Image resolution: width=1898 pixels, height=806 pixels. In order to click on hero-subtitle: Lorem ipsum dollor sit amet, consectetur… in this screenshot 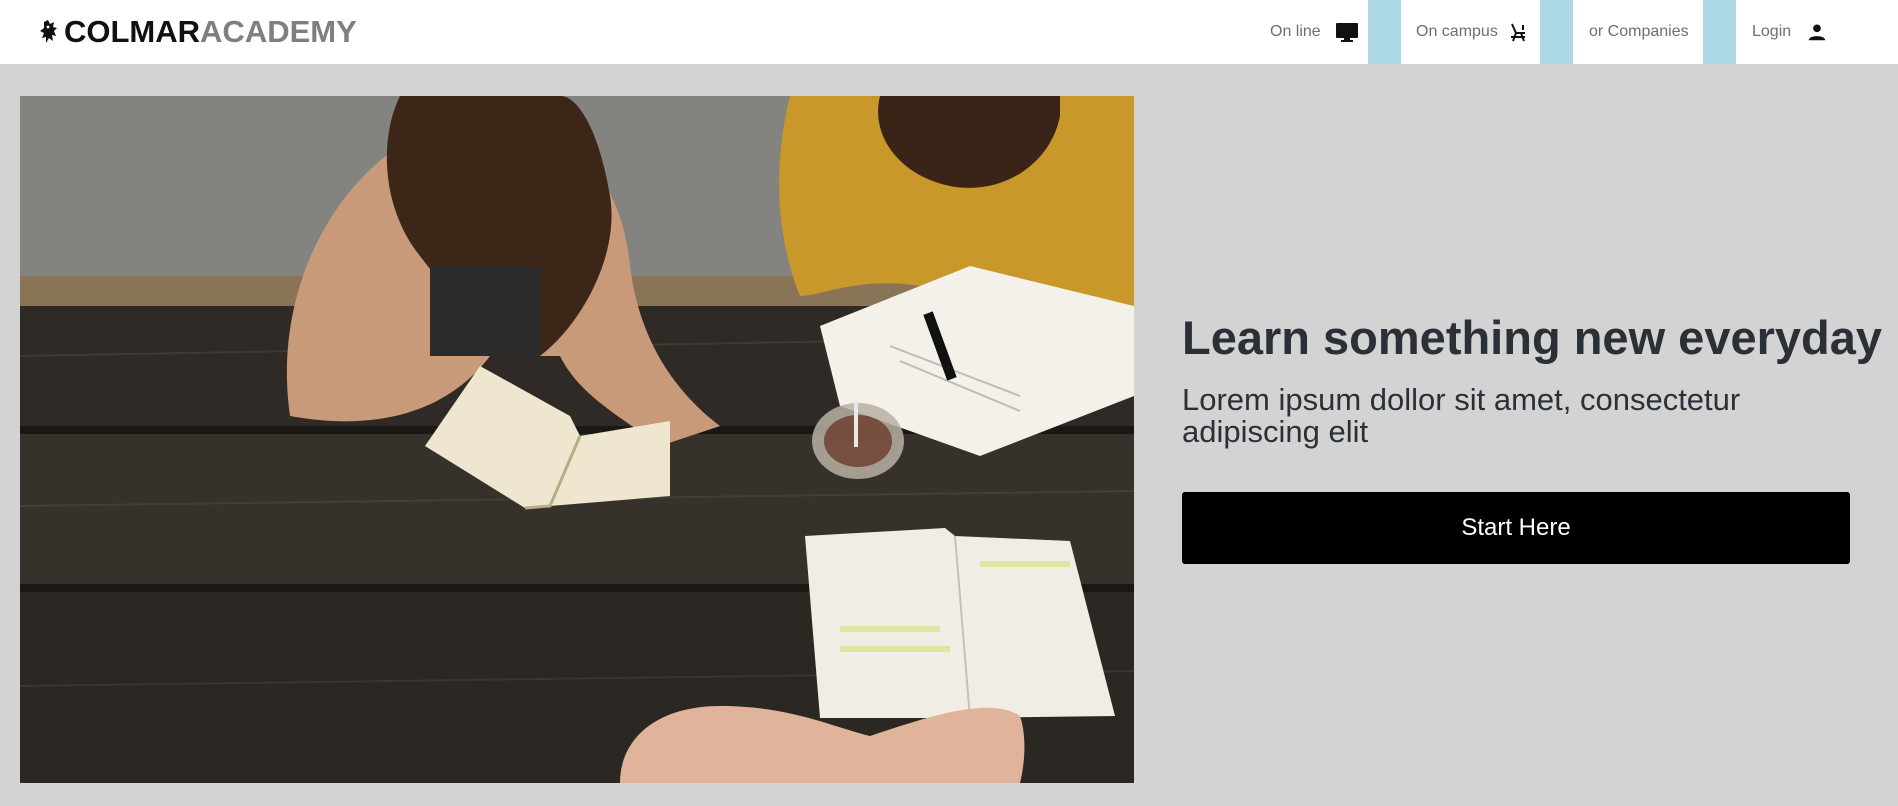, I will do `click(1461, 415)`.